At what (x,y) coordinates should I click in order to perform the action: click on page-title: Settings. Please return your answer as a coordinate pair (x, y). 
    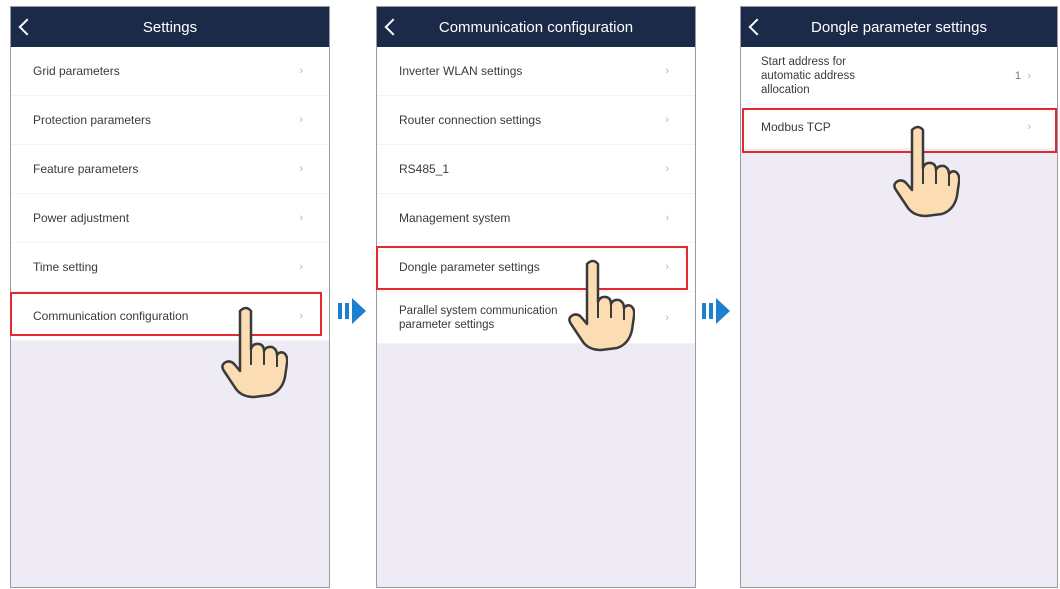
    Looking at the image, I should click on (170, 27).